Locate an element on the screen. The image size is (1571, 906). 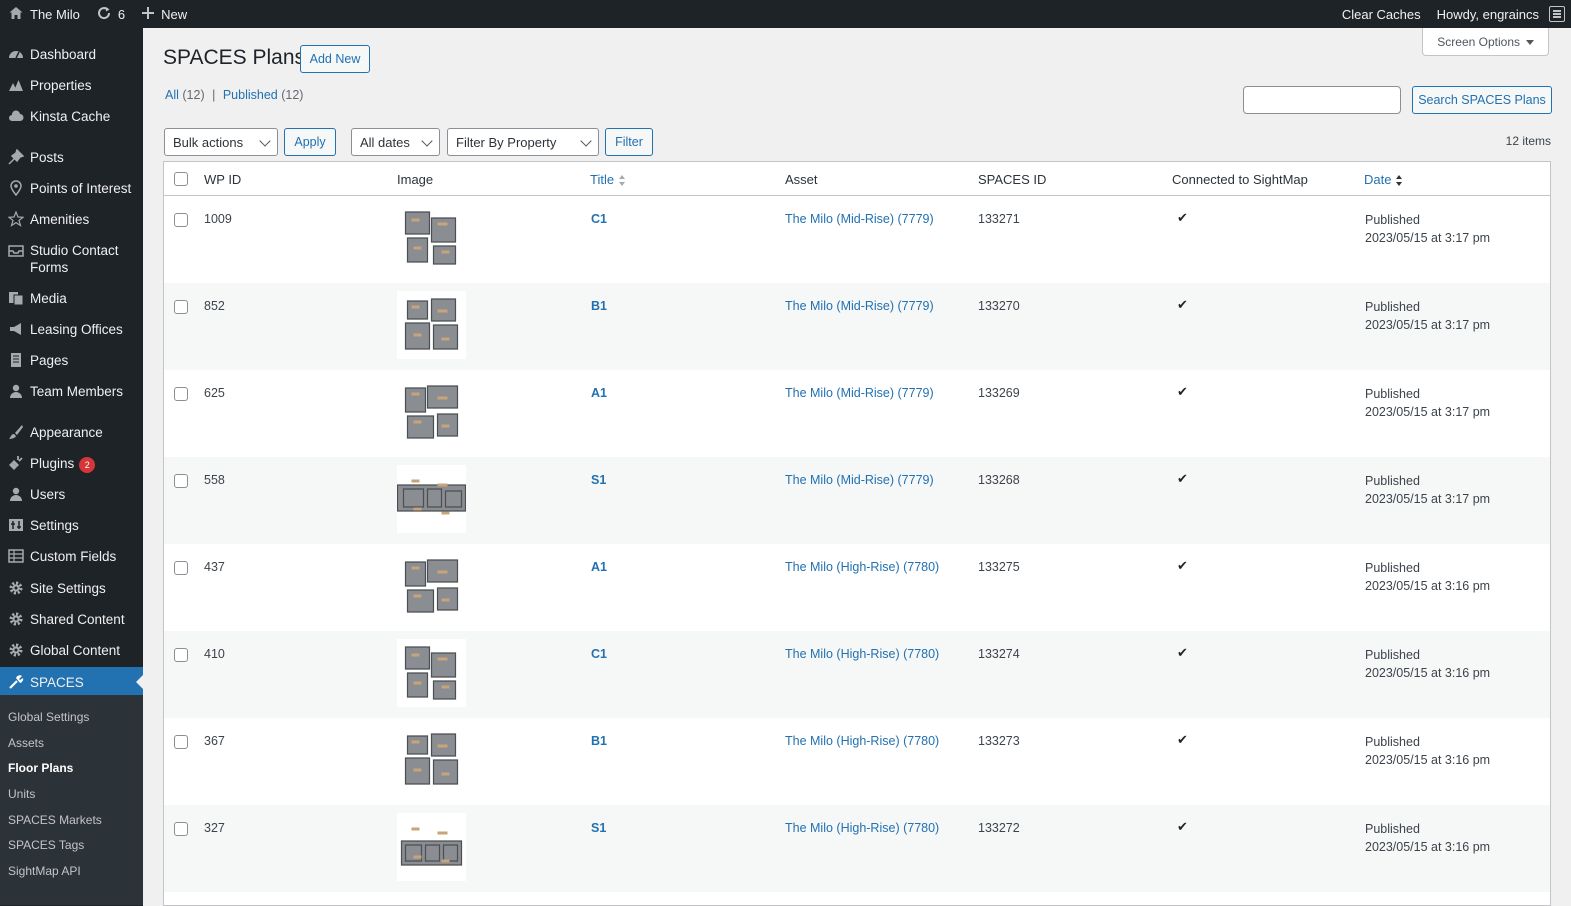
menu-item-leasing-offices: Leasing Offices is located at coordinates (71, 329).